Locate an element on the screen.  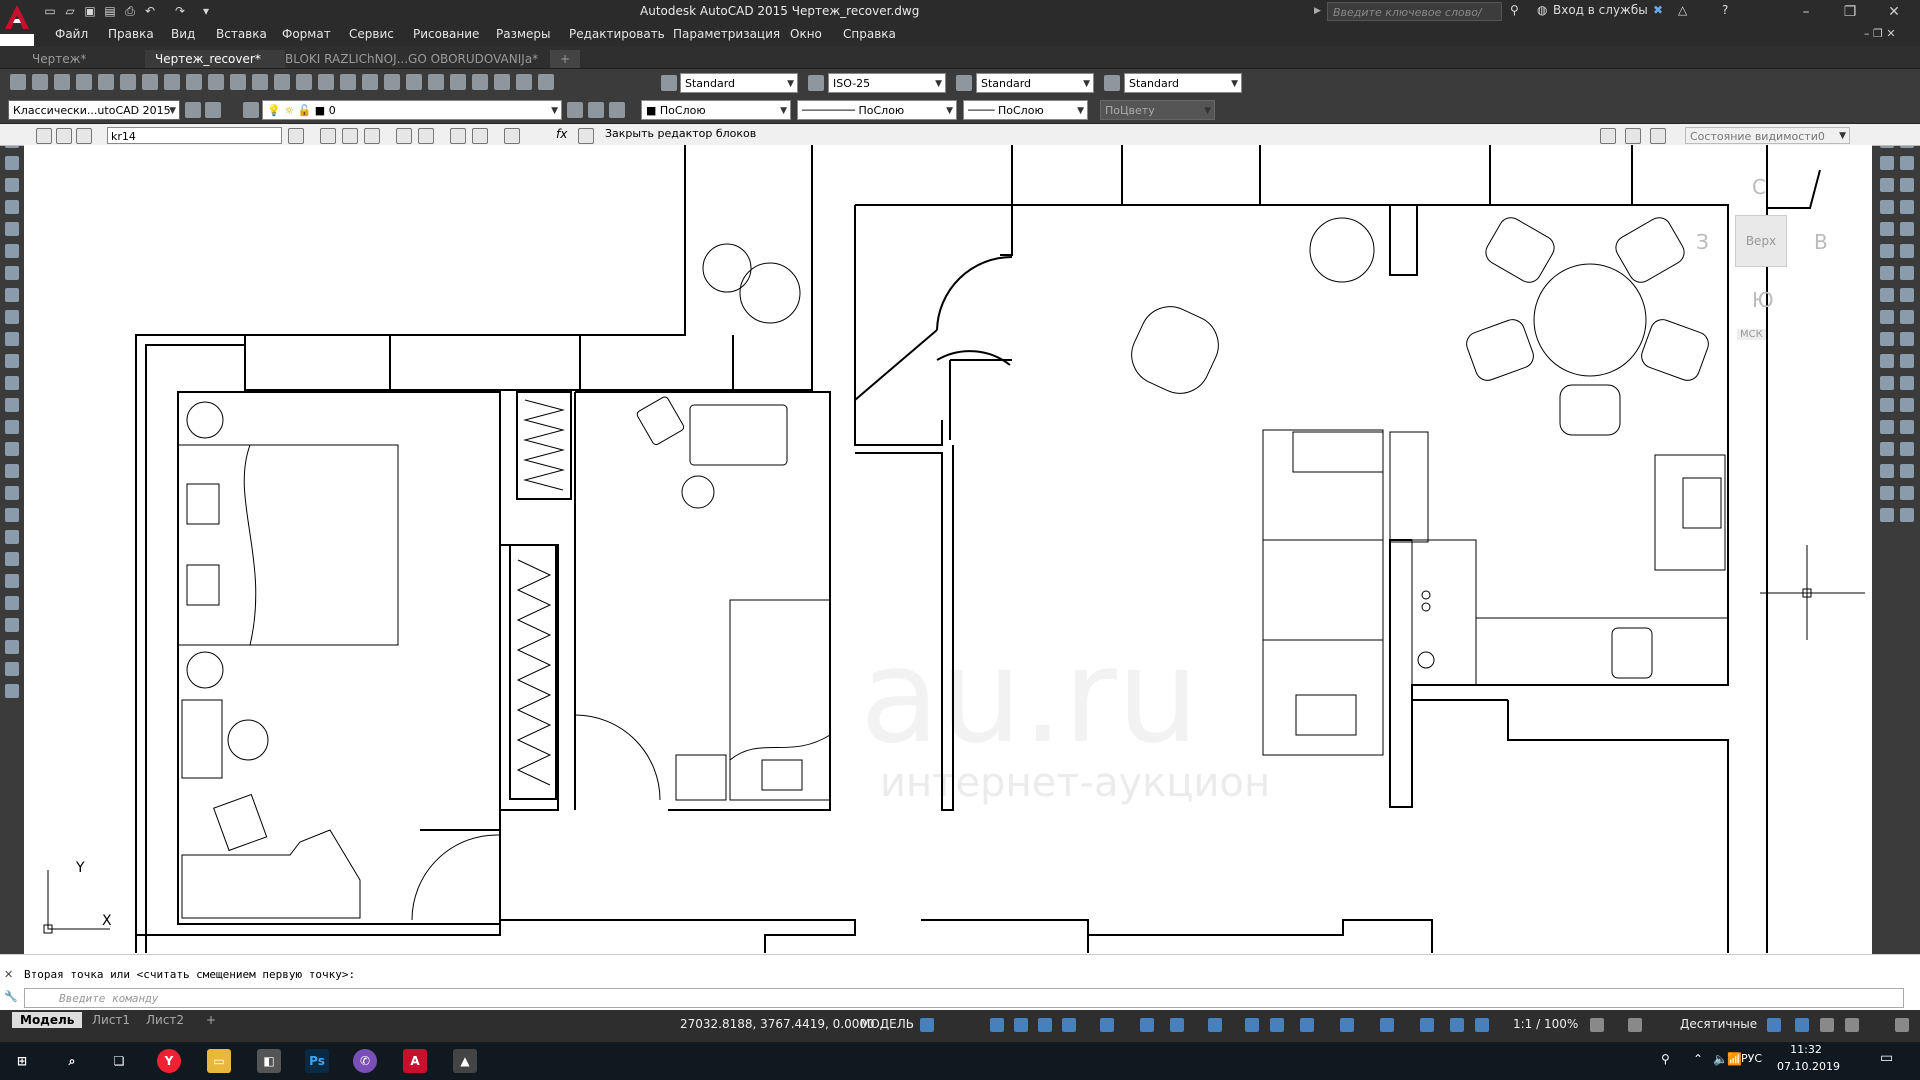
viber-icon: ✆ is located at coordinates (365, 1061).